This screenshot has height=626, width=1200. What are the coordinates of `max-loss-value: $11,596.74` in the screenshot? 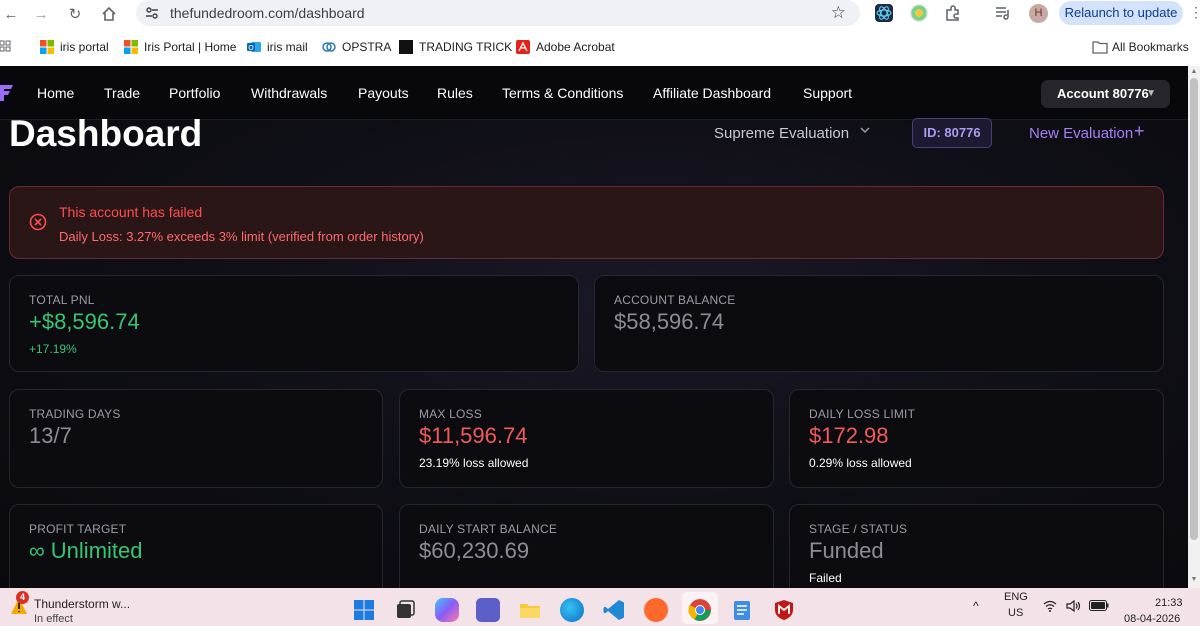 It's located at (473, 435).